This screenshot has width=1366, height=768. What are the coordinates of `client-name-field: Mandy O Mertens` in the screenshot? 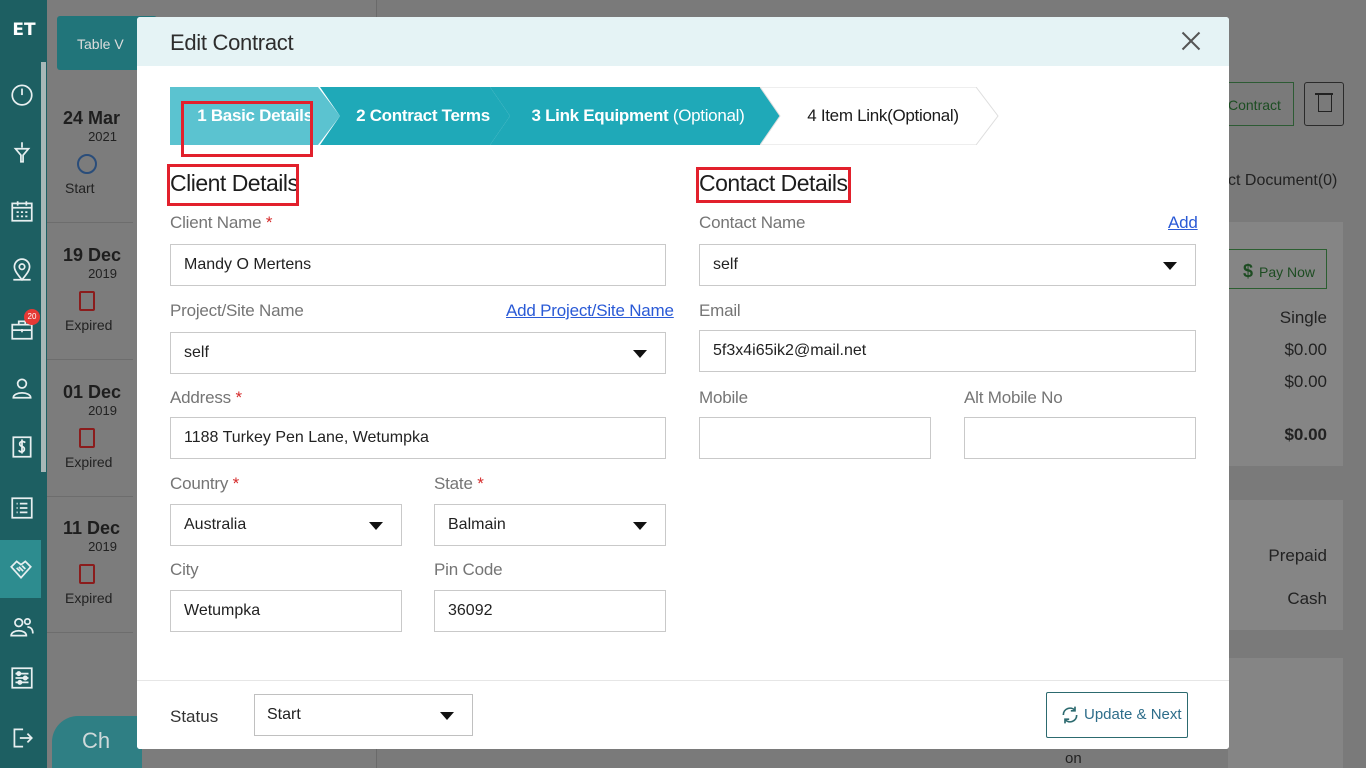 It's located at (418, 265).